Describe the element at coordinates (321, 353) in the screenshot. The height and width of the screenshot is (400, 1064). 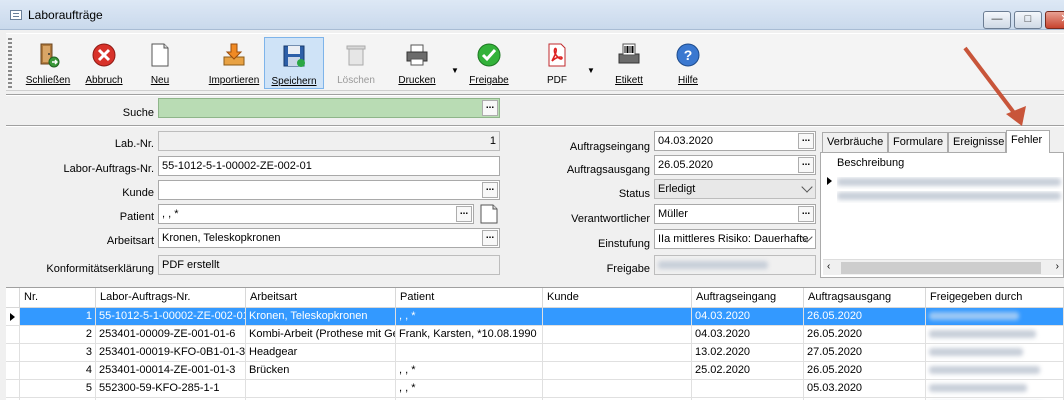
I see `table-cell-arbeitsart: Headgear` at that location.